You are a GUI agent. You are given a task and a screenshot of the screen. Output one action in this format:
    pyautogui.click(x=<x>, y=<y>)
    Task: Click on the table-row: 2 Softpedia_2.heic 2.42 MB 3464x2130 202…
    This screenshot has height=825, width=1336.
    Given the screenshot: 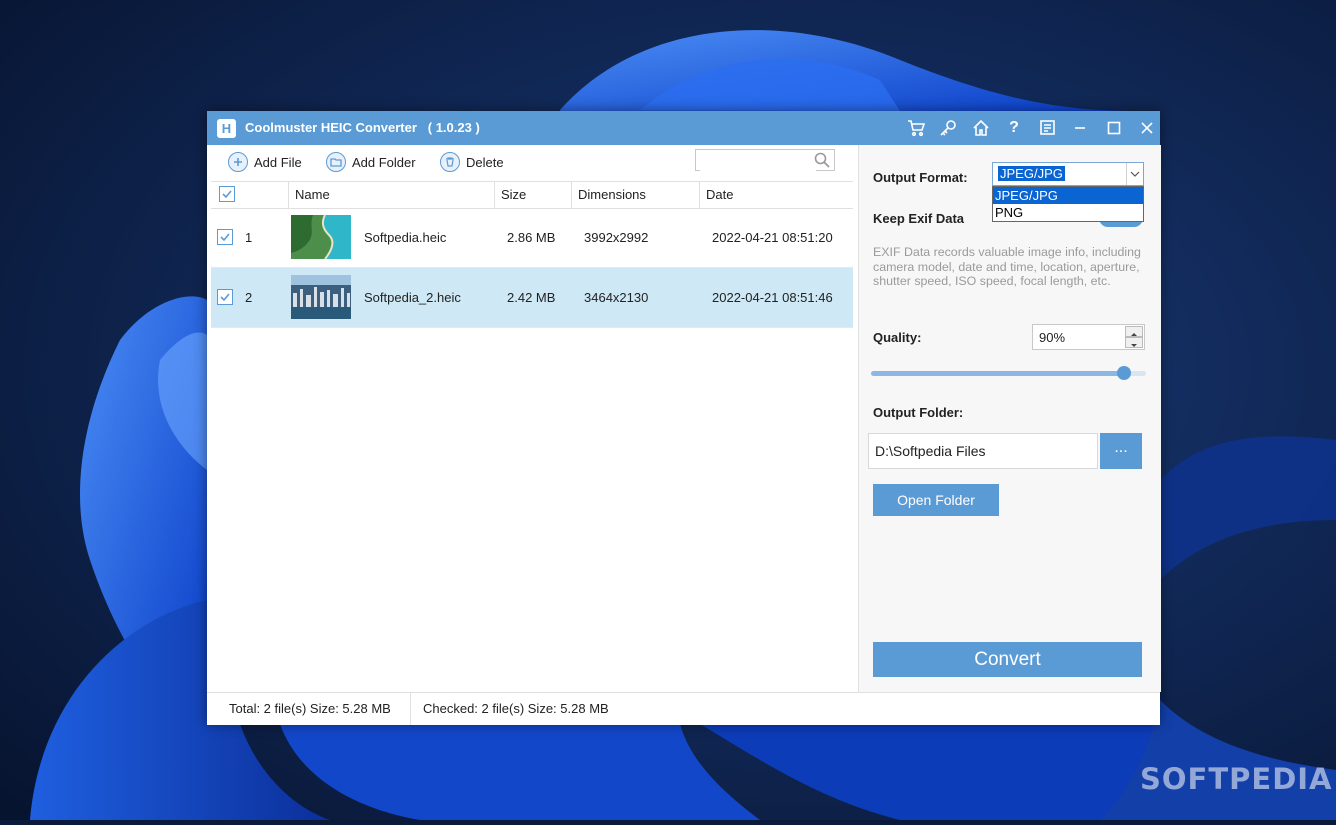 What is the action you would take?
    pyautogui.click(x=532, y=298)
    